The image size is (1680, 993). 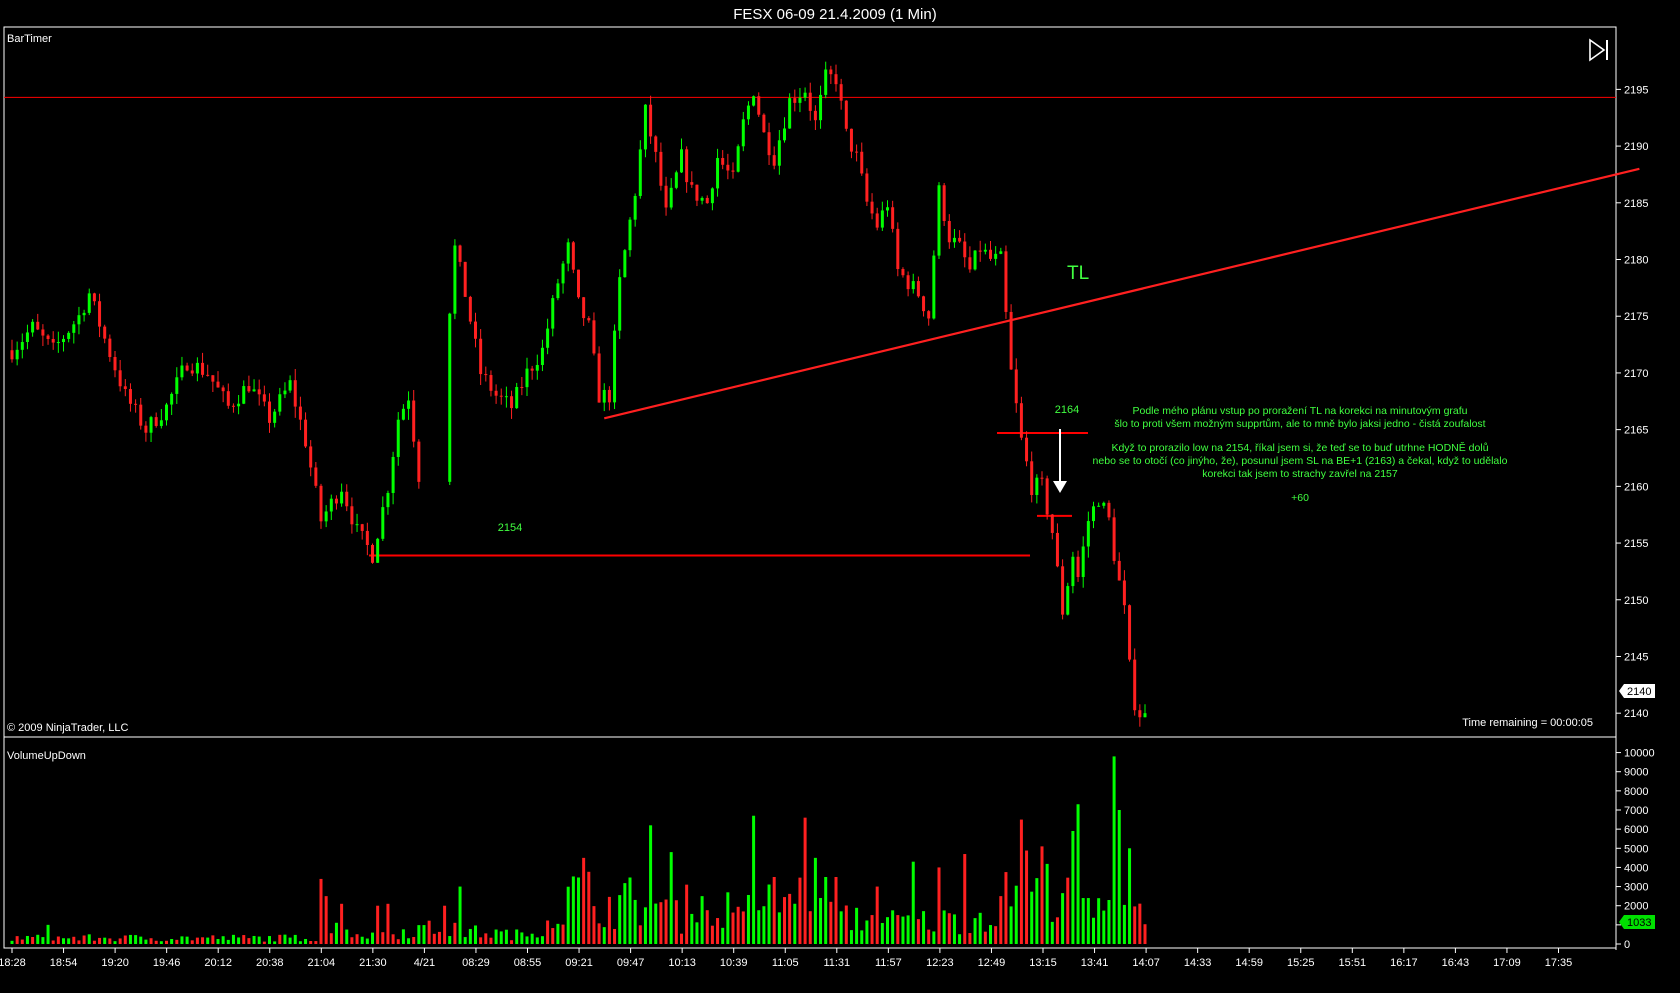 I want to click on time-tick-label: 15:25, so click(x=1301, y=963).